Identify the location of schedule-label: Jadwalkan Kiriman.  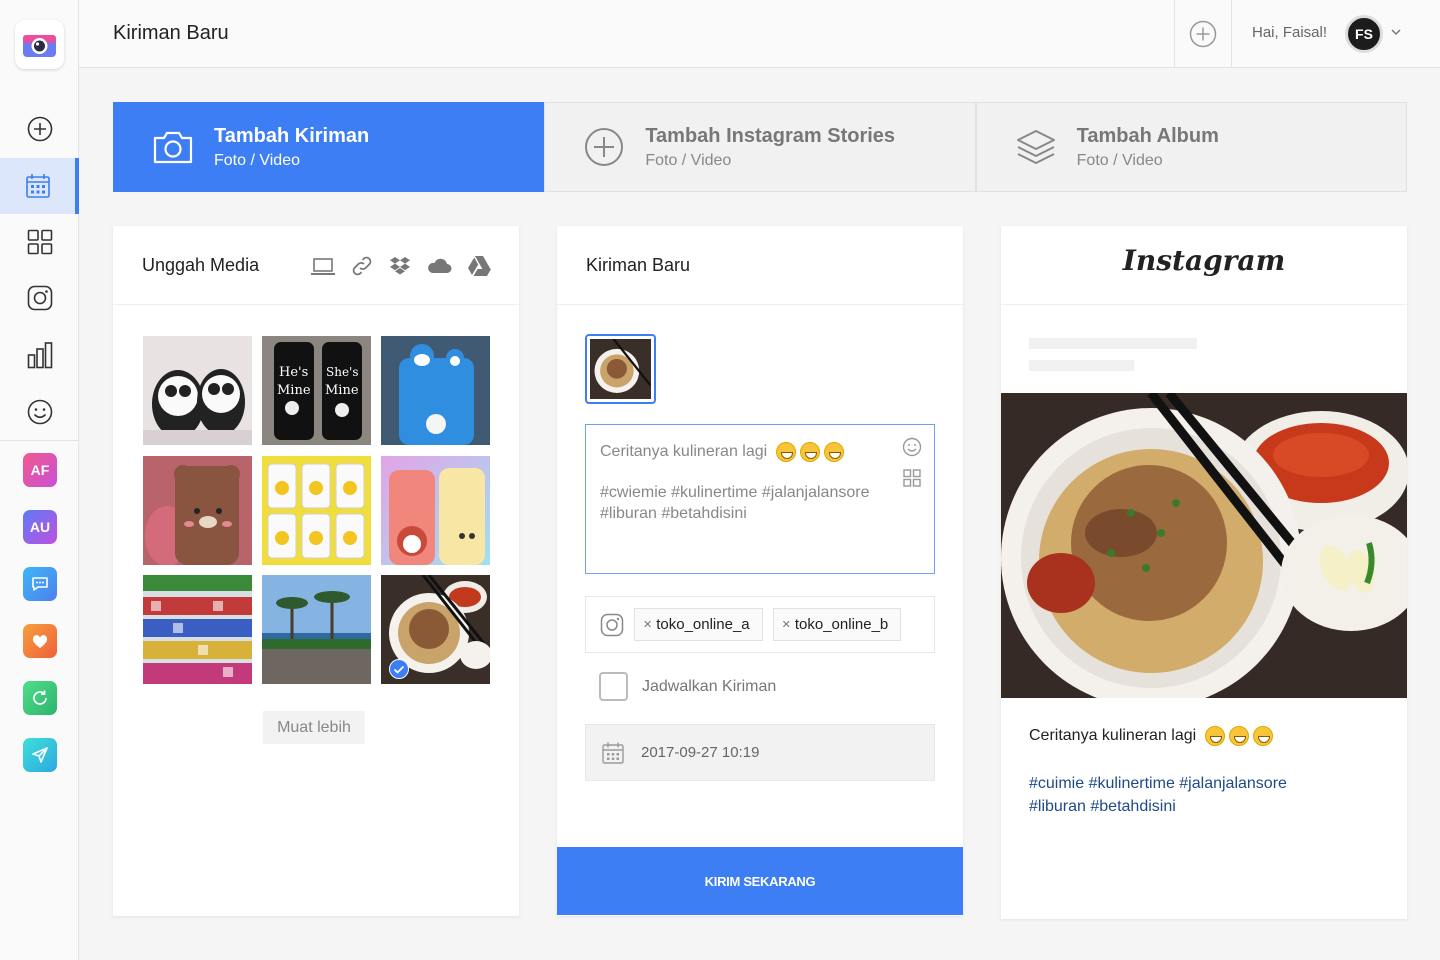
(709, 686).